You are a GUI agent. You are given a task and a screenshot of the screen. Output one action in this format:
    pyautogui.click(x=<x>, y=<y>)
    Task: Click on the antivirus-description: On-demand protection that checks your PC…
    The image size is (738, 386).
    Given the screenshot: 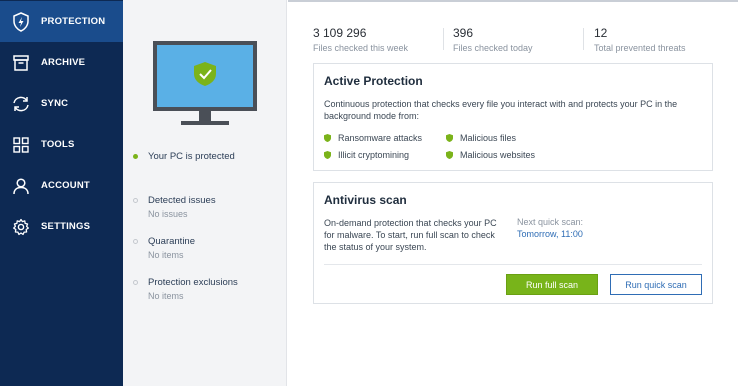 What is the action you would take?
    pyautogui.click(x=410, y=235)
    